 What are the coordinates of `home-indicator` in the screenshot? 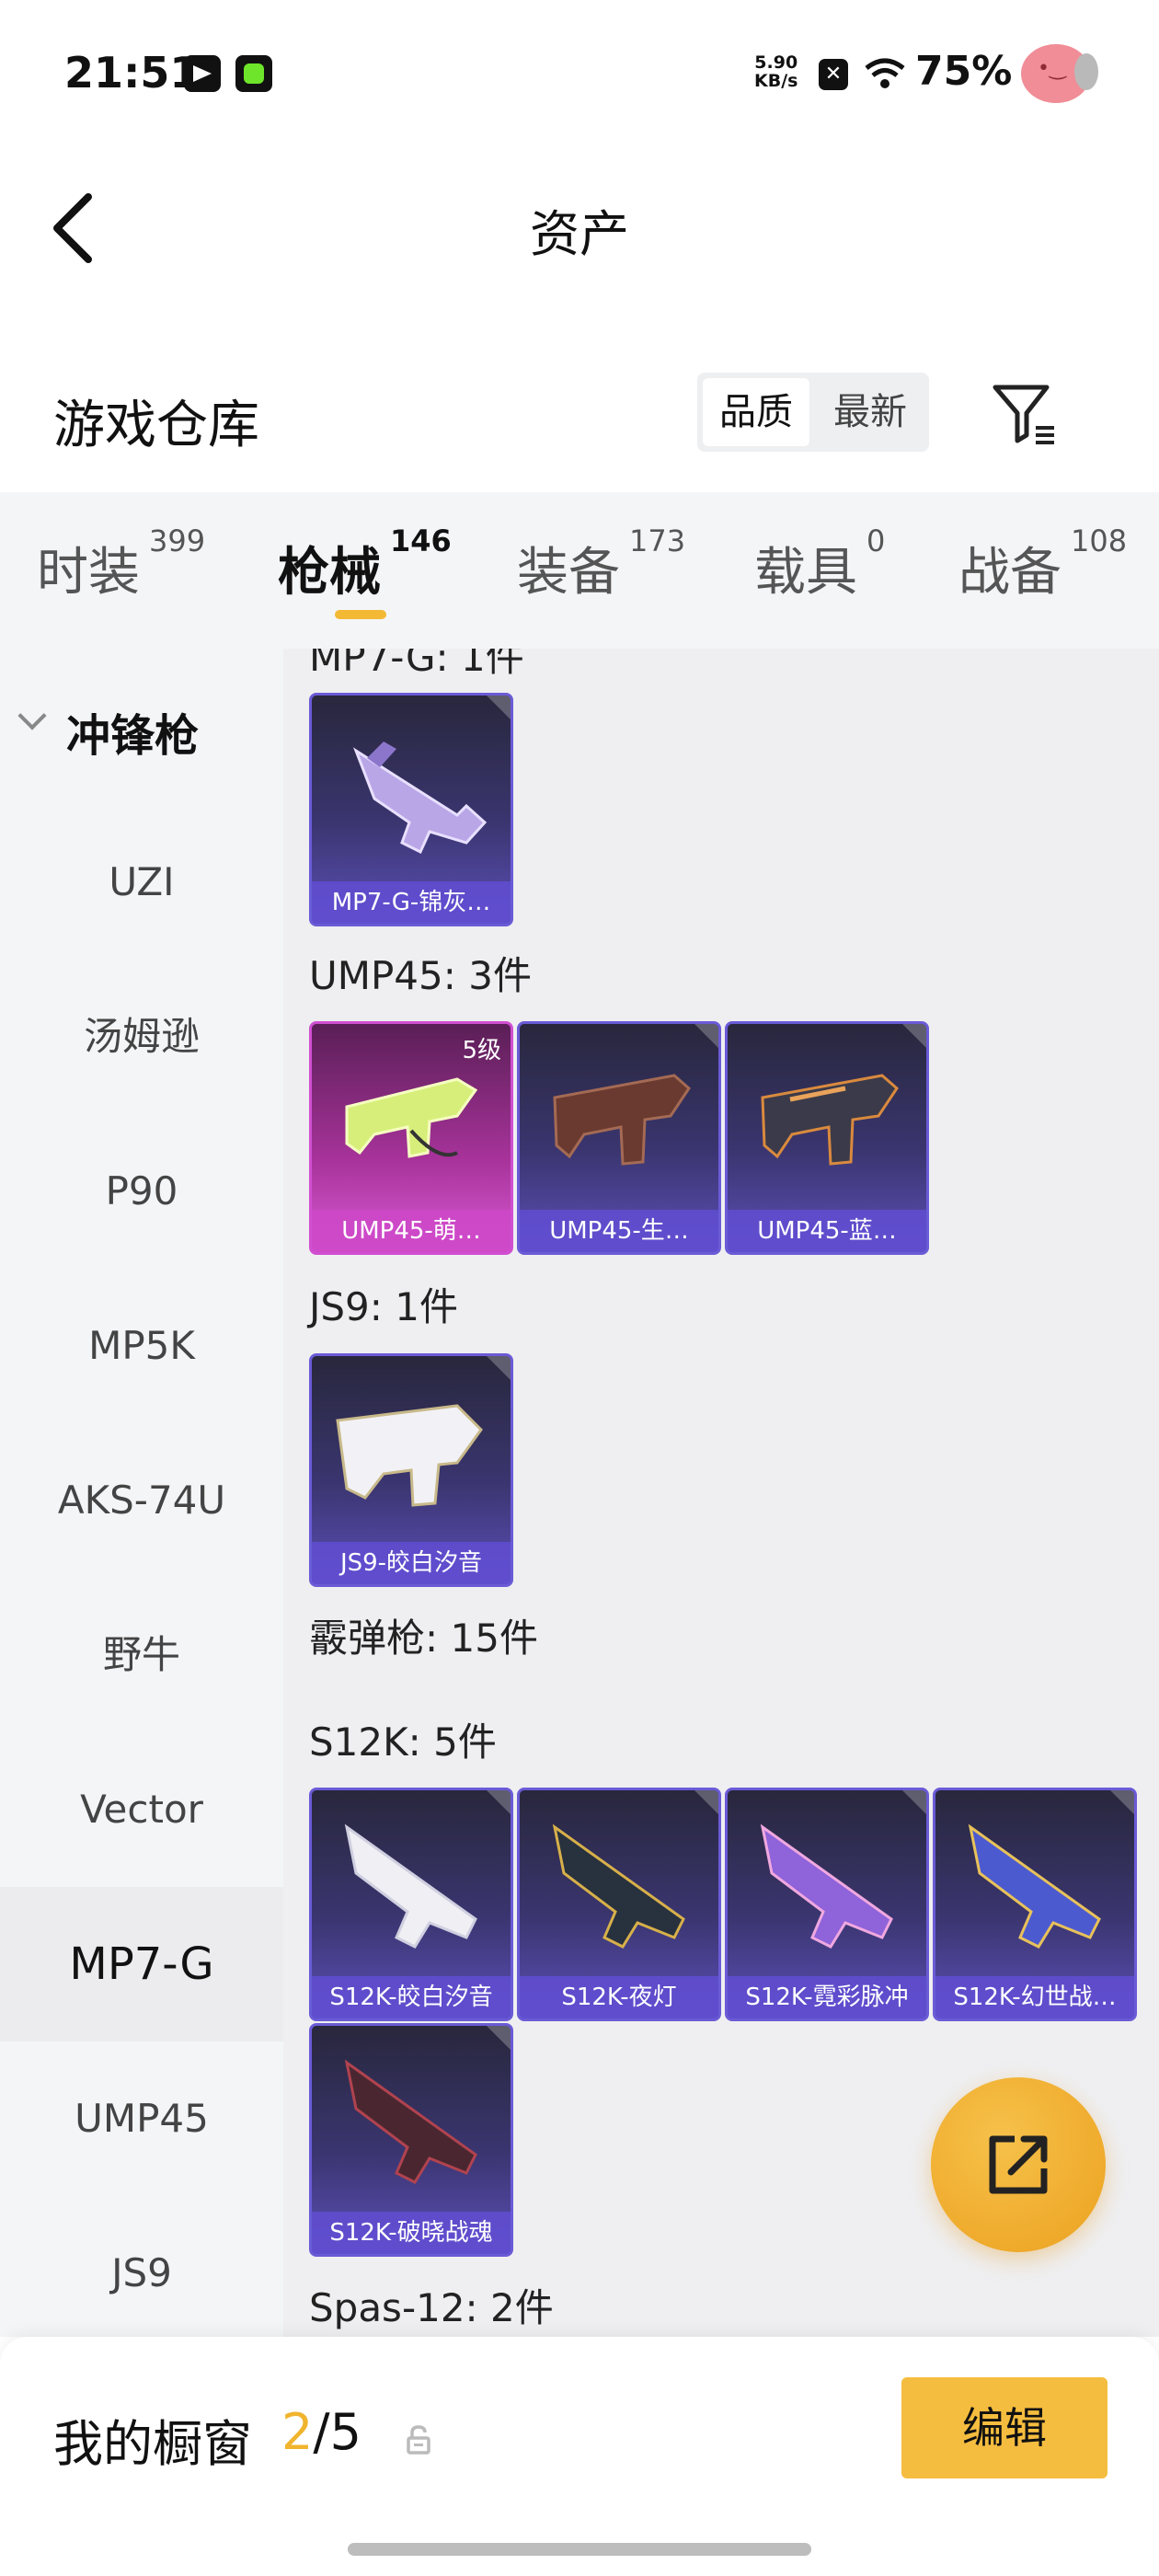 It's located at (579, 2549).